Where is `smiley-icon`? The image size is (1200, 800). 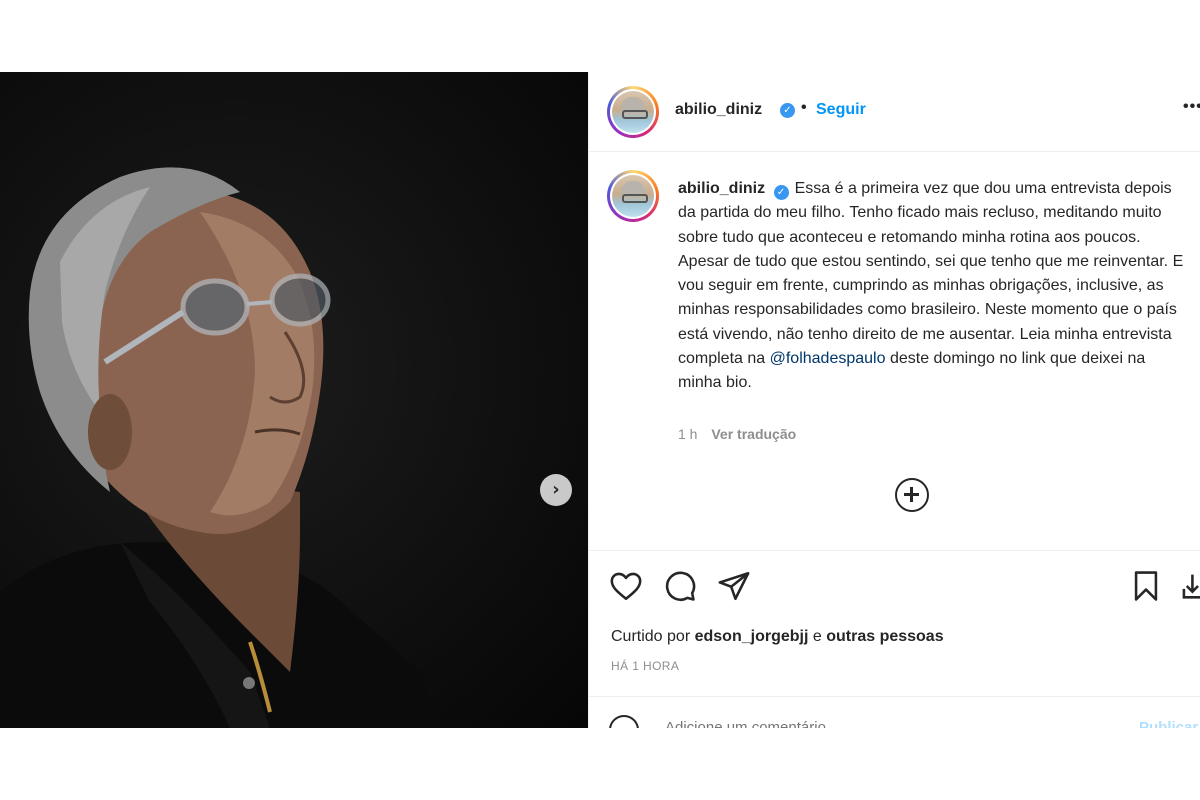 smiley-icon is located at coordinates (624, 721).